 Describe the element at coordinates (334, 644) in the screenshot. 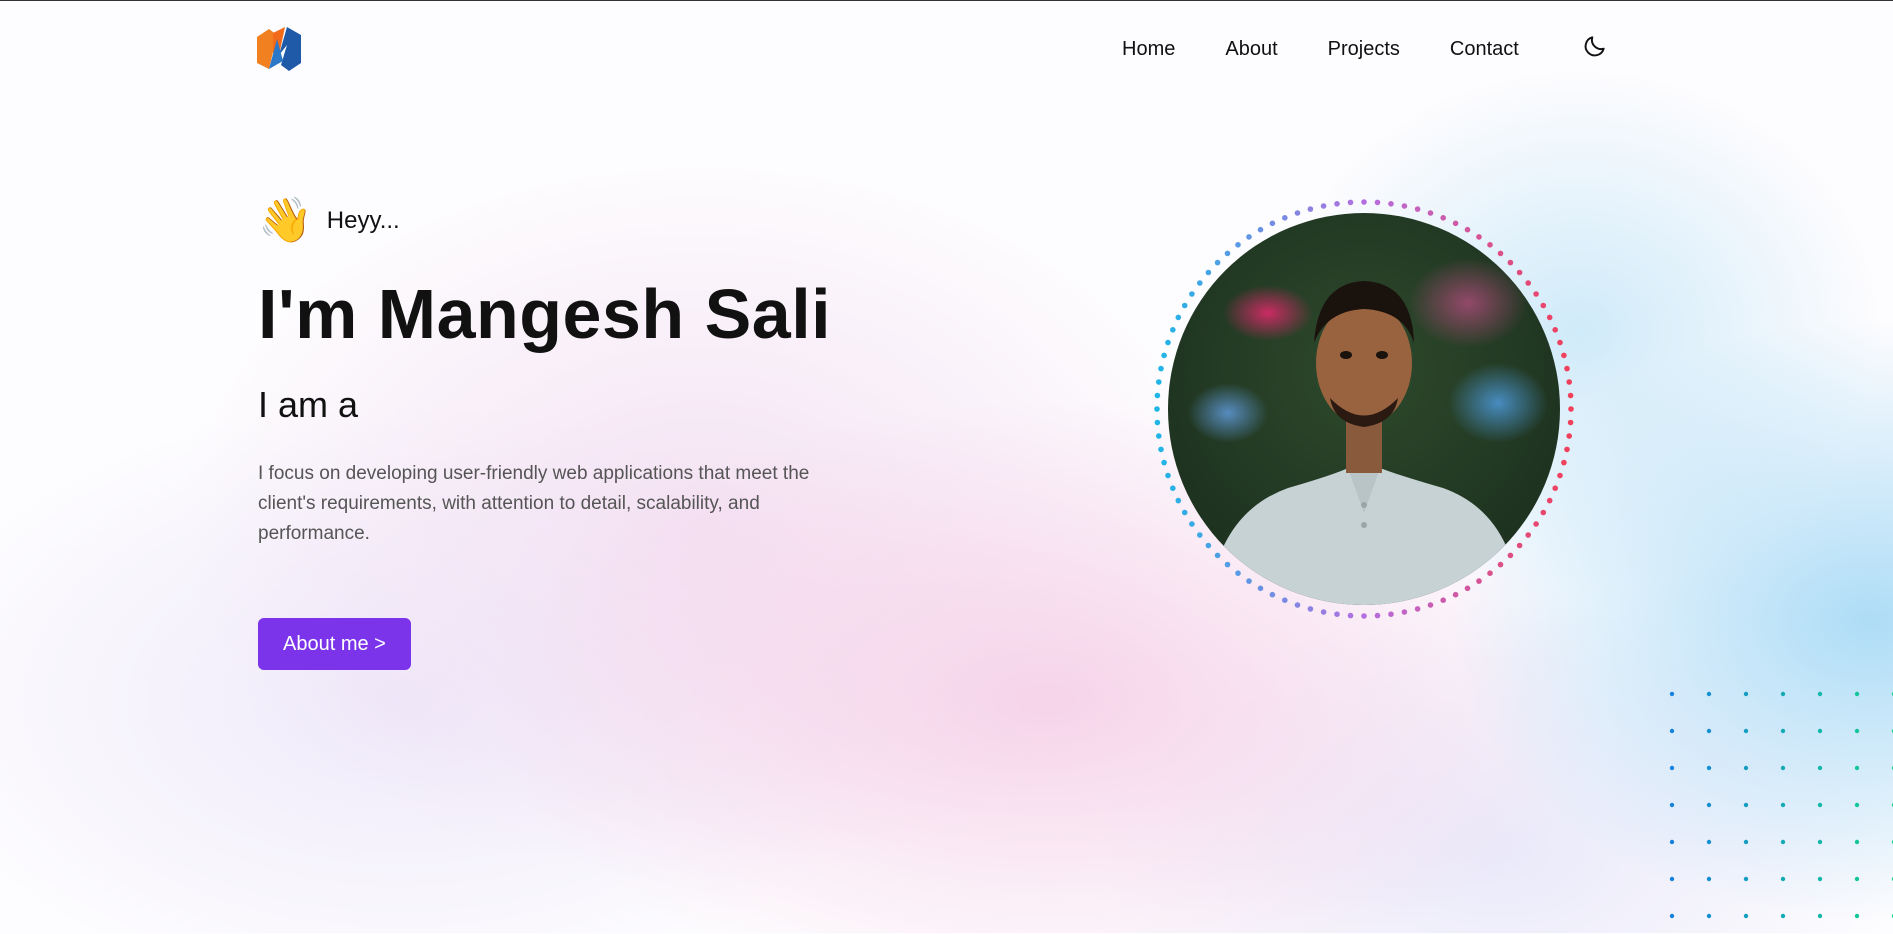

I see `about-me-button: About me >` at that location.